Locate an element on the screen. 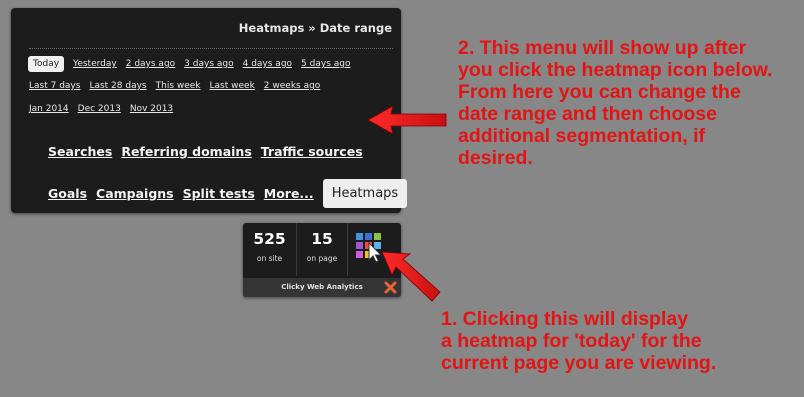 The width and height of the screenshot is (804, 397). icon-annotation-line: 1. Clicking this will display is located at coordinates (565, 319).